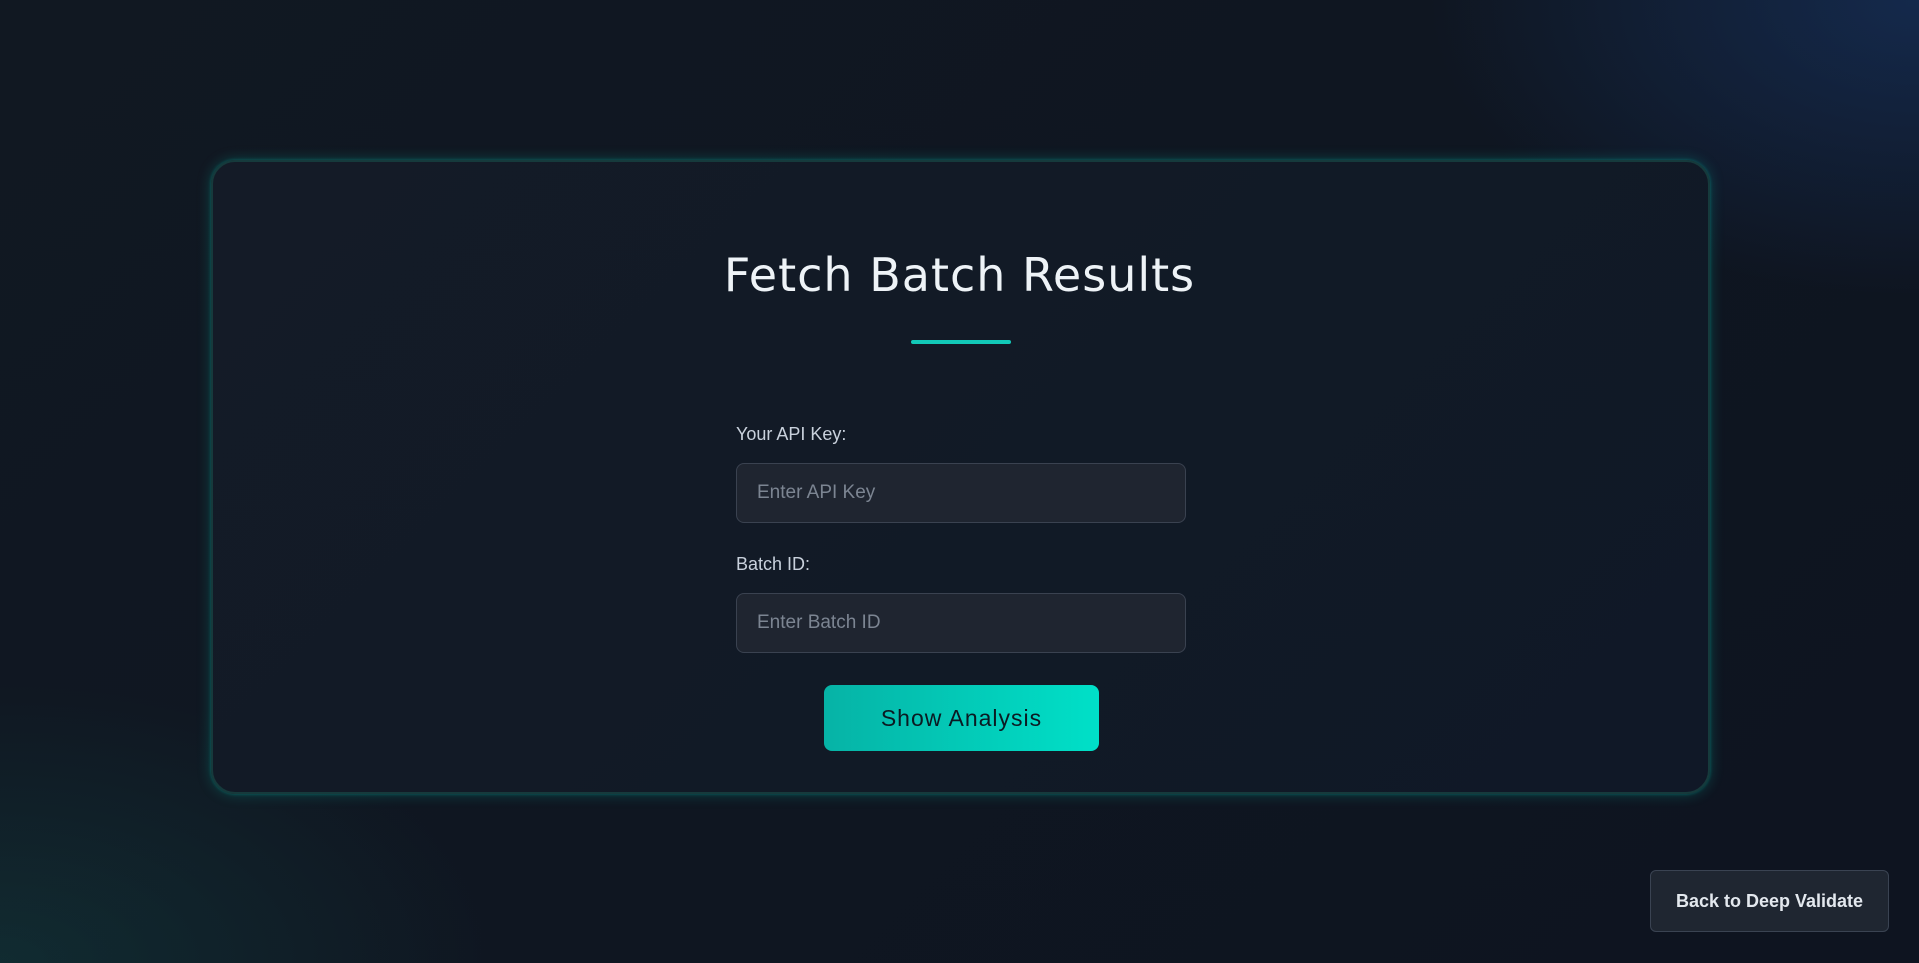 Image resolution: width=1919 pixels, height=963 pixels. What do you see at coordinates (961, 493) in the screenshot?
I see `api-key-input` at bounding box center [961, 493].